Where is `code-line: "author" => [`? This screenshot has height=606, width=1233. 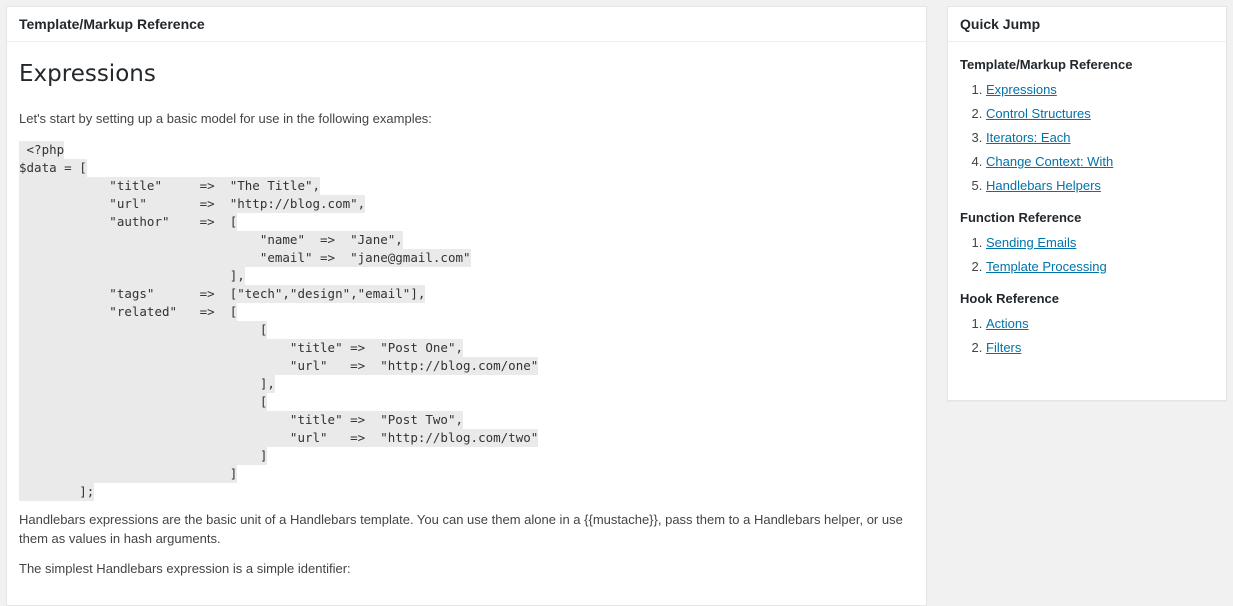
code-line: "author" => [ is located at coordinates (128, 222).